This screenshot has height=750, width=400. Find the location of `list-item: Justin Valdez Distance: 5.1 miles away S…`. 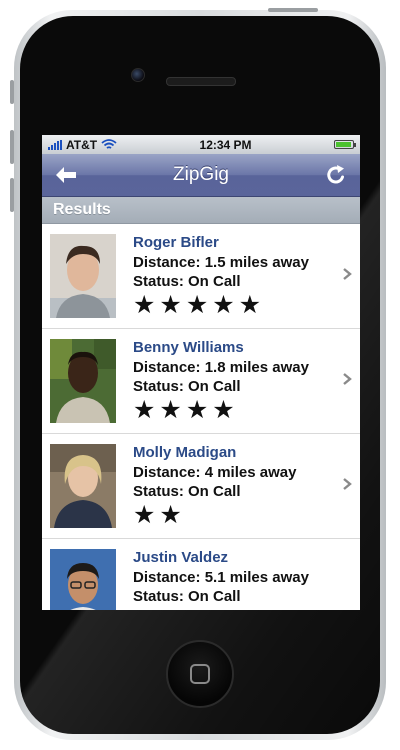

list-item: Justin Valdez Distance: 5.1 miles away S… is located at coordinates (201, 574).